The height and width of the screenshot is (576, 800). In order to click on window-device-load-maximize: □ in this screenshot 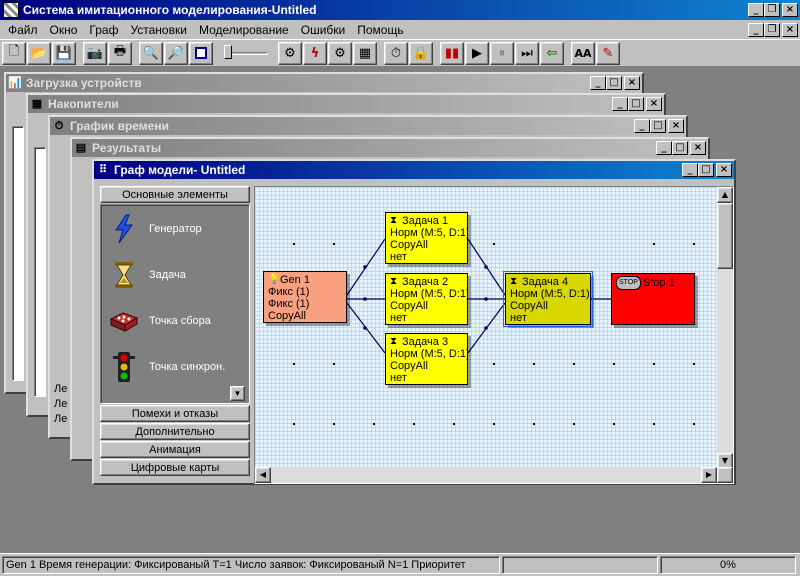, I will do `click(614, 83)`.